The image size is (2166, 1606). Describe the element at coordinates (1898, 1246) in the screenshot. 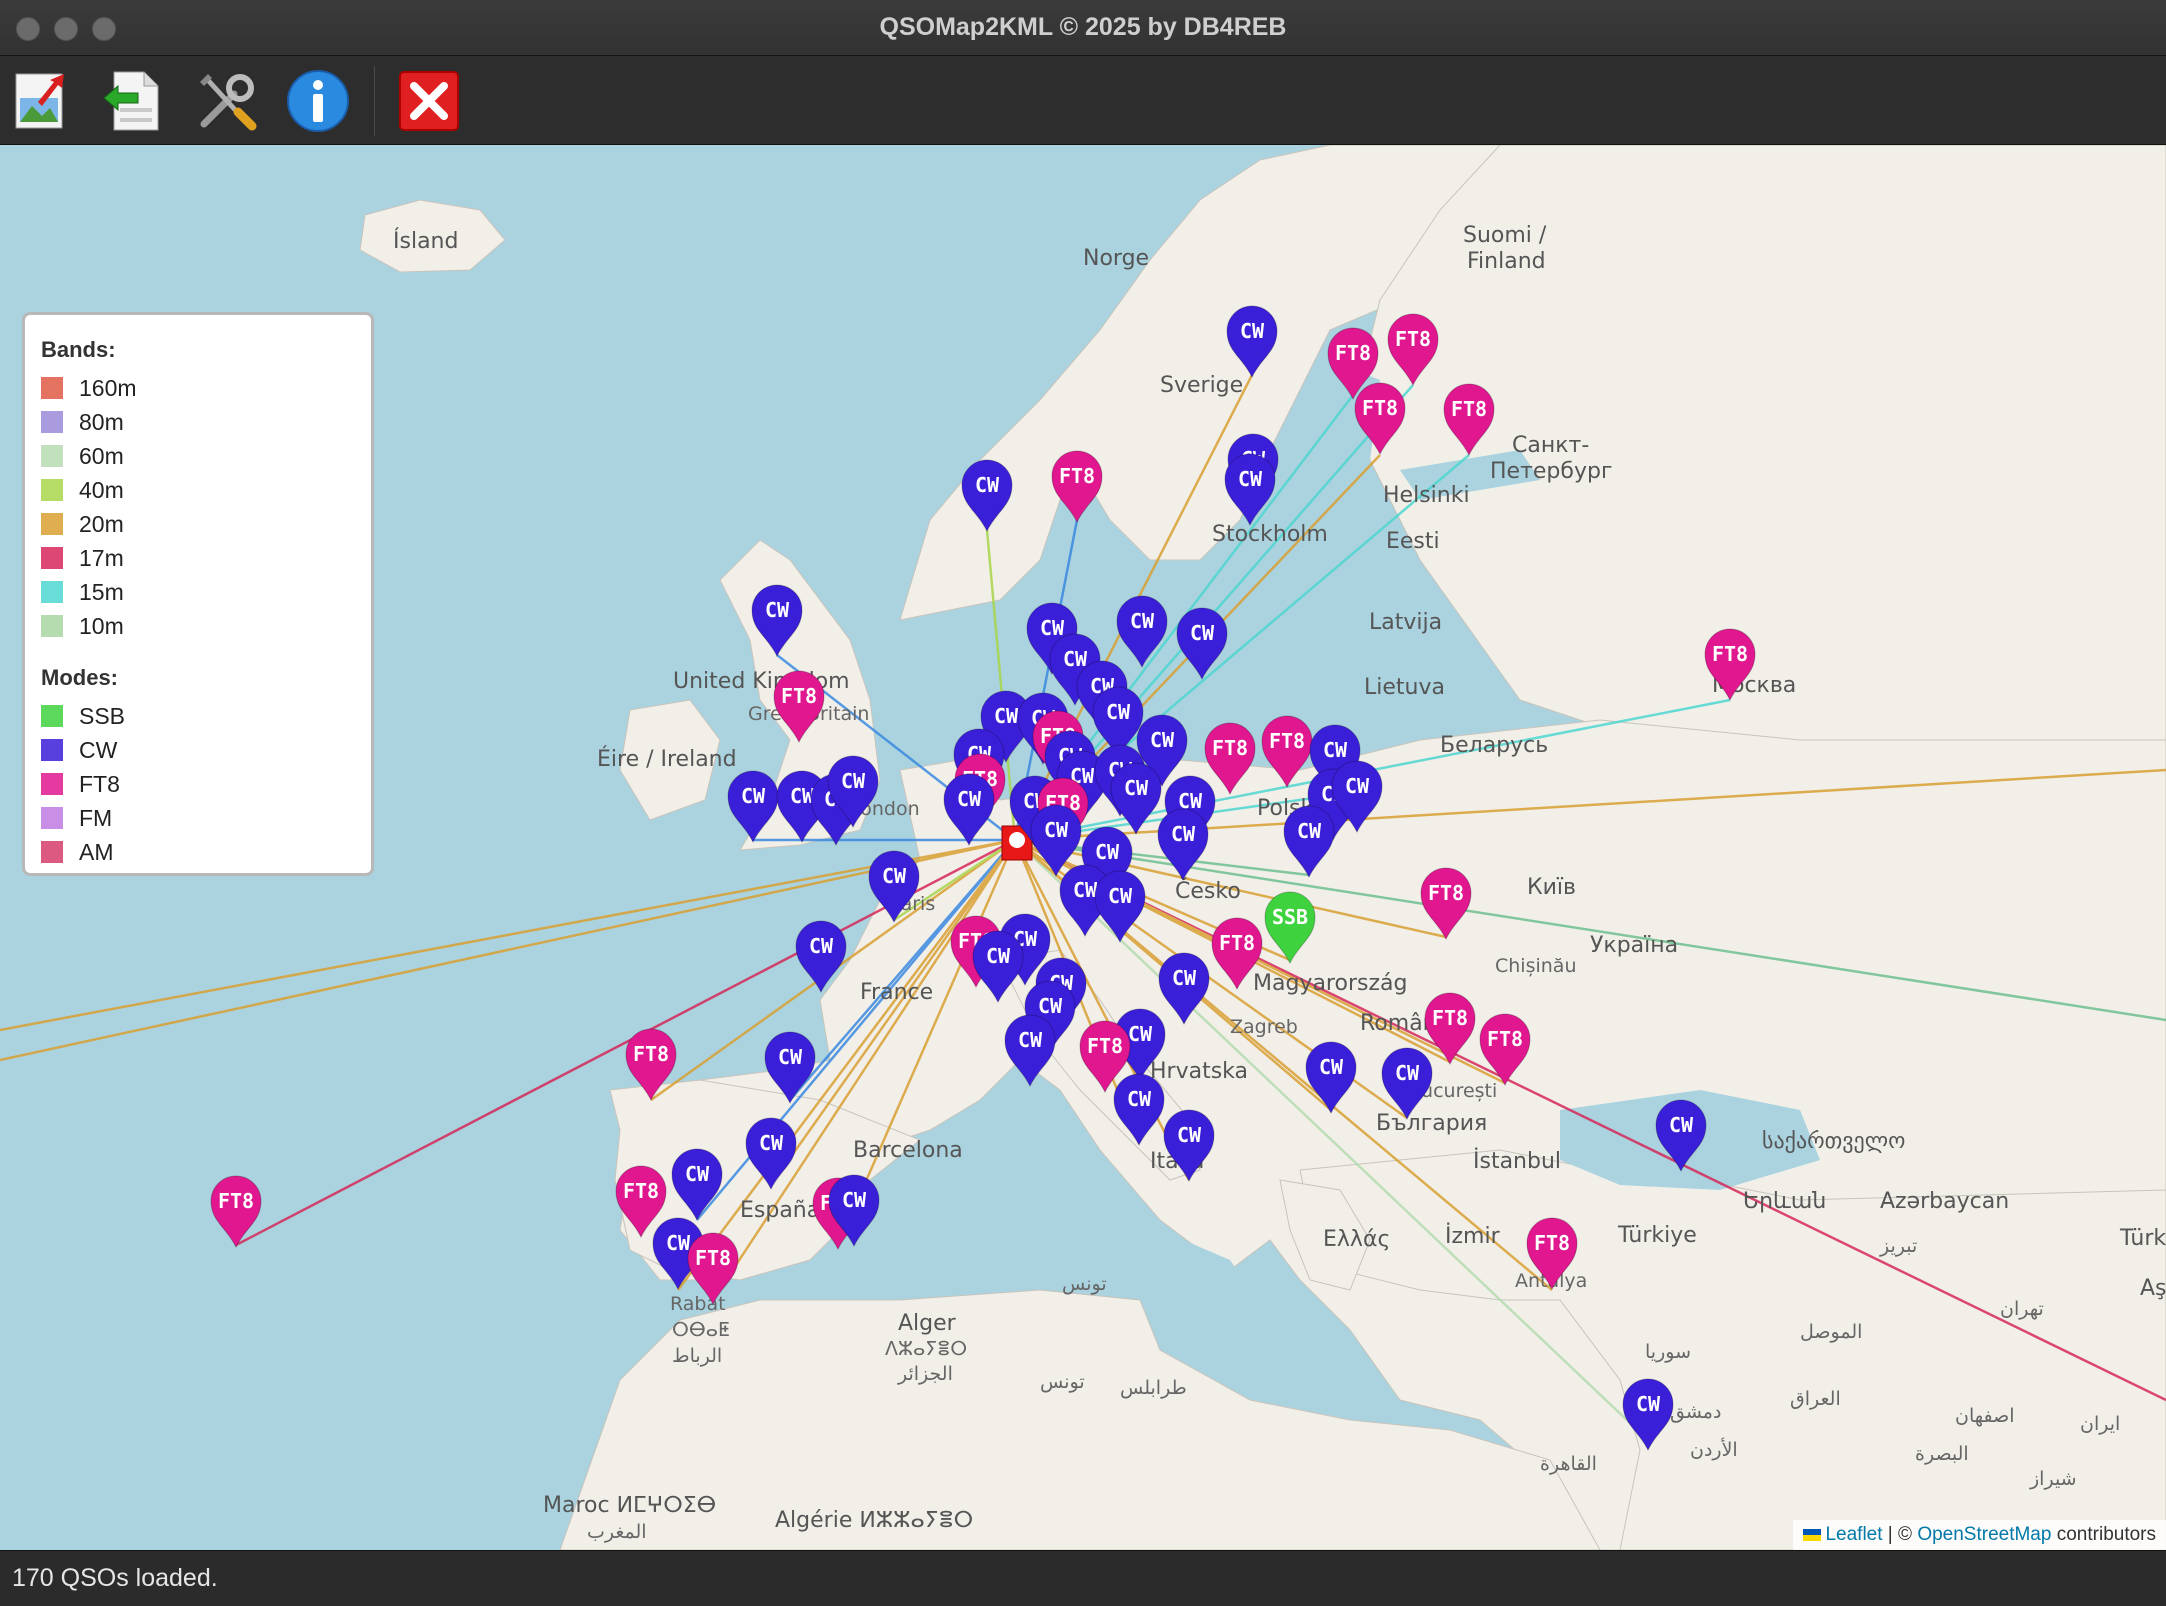

I see `svg-text: تبريز` at that location.